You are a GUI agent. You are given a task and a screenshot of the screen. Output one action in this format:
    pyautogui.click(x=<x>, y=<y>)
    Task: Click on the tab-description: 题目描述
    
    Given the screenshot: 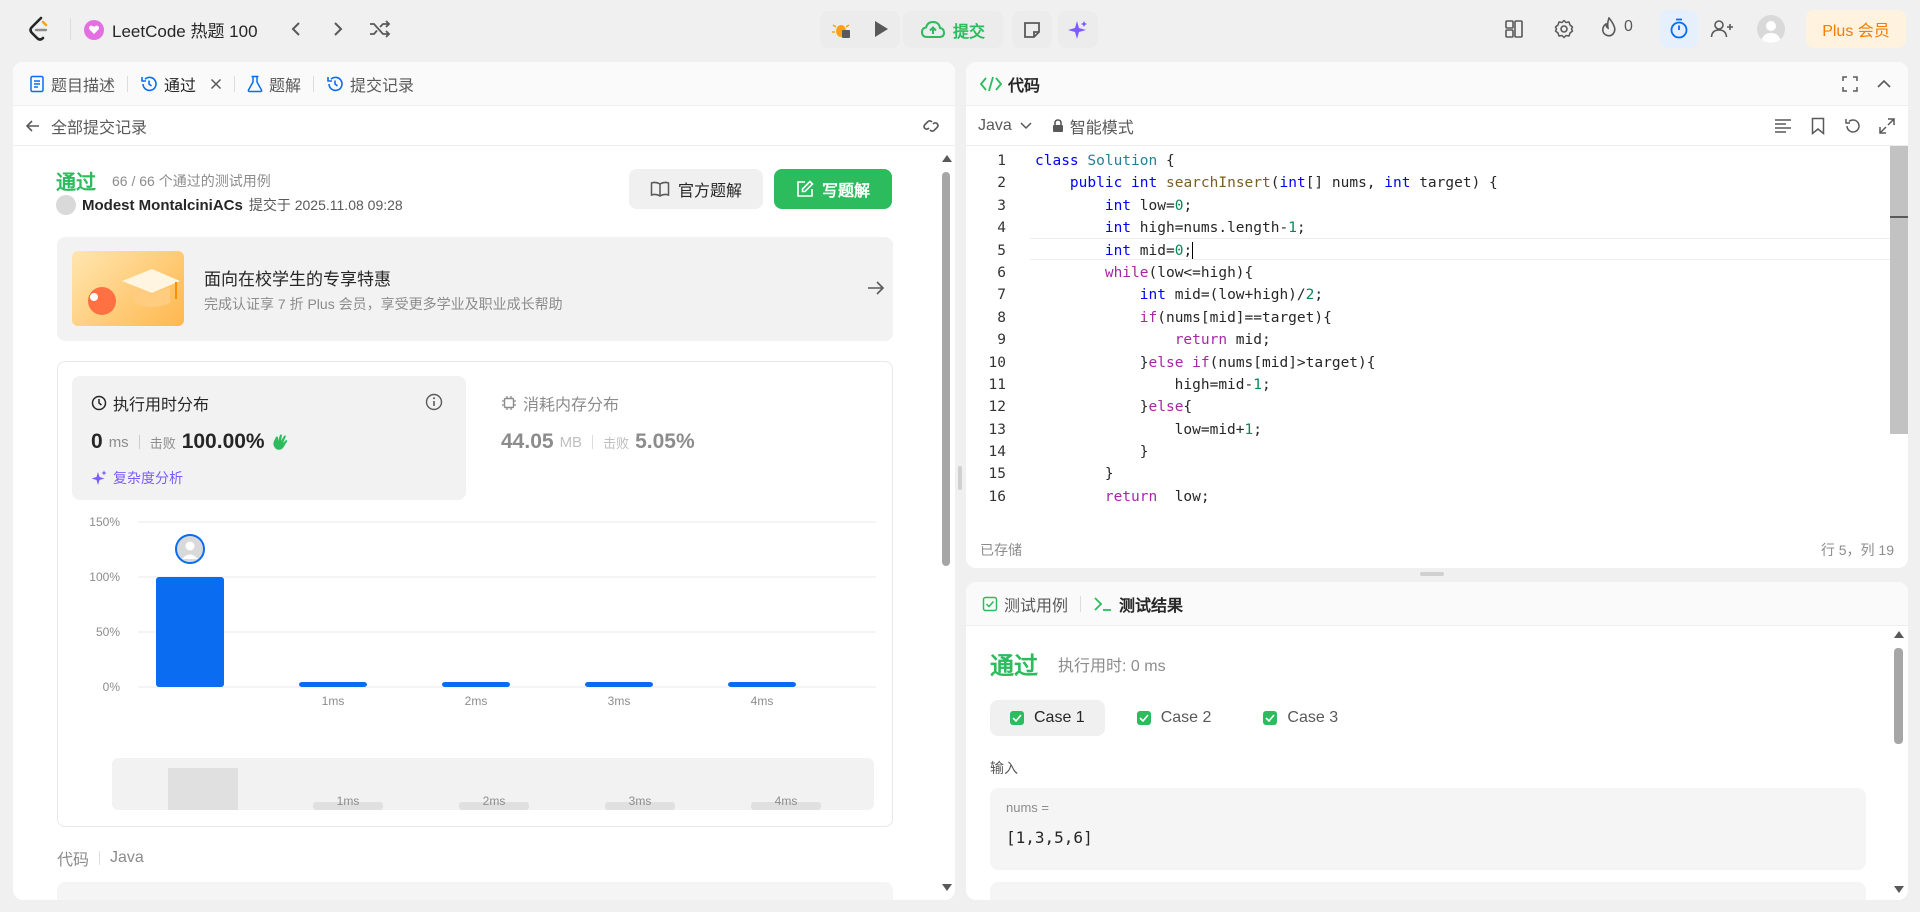 What is the action you would take?
    pyautogui.click(x=72, y=84)
    